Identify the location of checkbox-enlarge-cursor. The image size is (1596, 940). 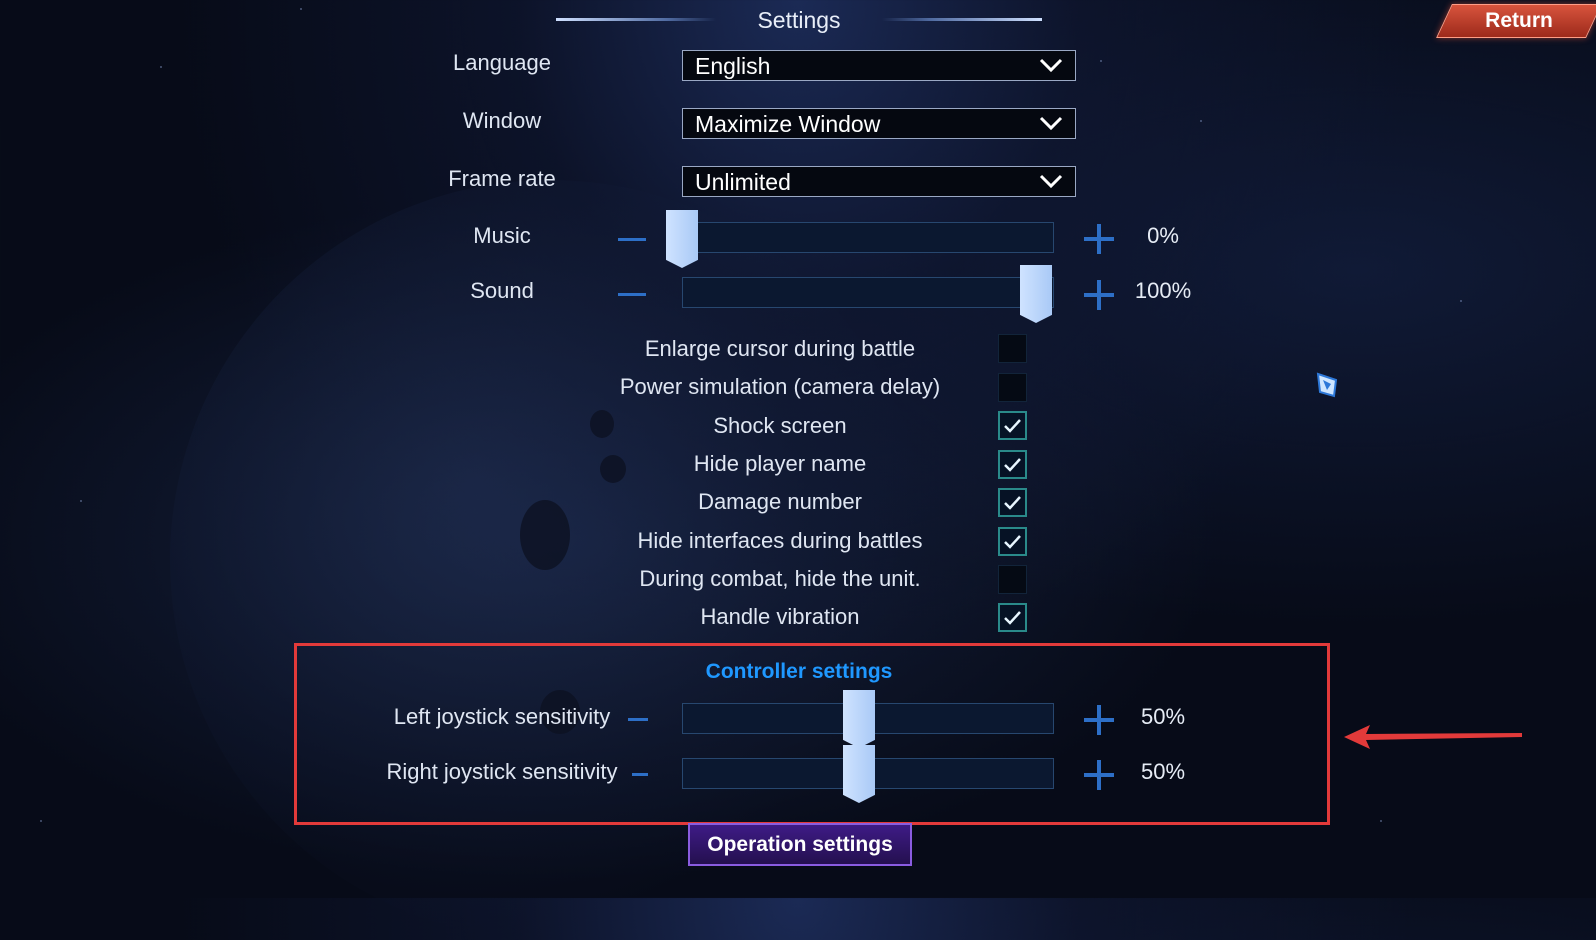
(1012, 348).